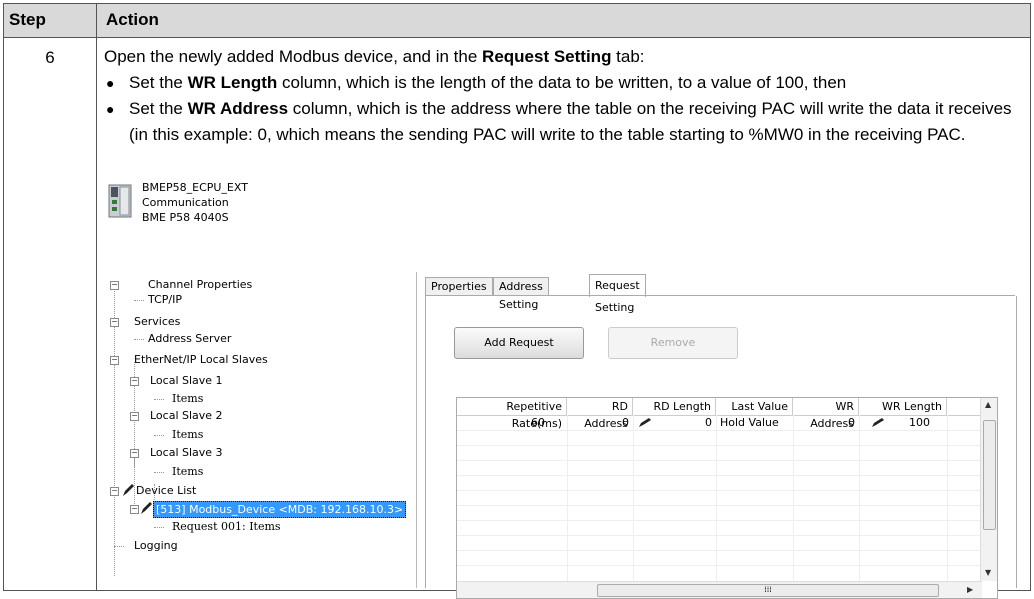 The width and height of the screenshot is (1034, 599). What do you see at coordinates (238, 108) in the screenshot?
I see `bullet2-bold: WR Address` at bounding box center [238, 108].